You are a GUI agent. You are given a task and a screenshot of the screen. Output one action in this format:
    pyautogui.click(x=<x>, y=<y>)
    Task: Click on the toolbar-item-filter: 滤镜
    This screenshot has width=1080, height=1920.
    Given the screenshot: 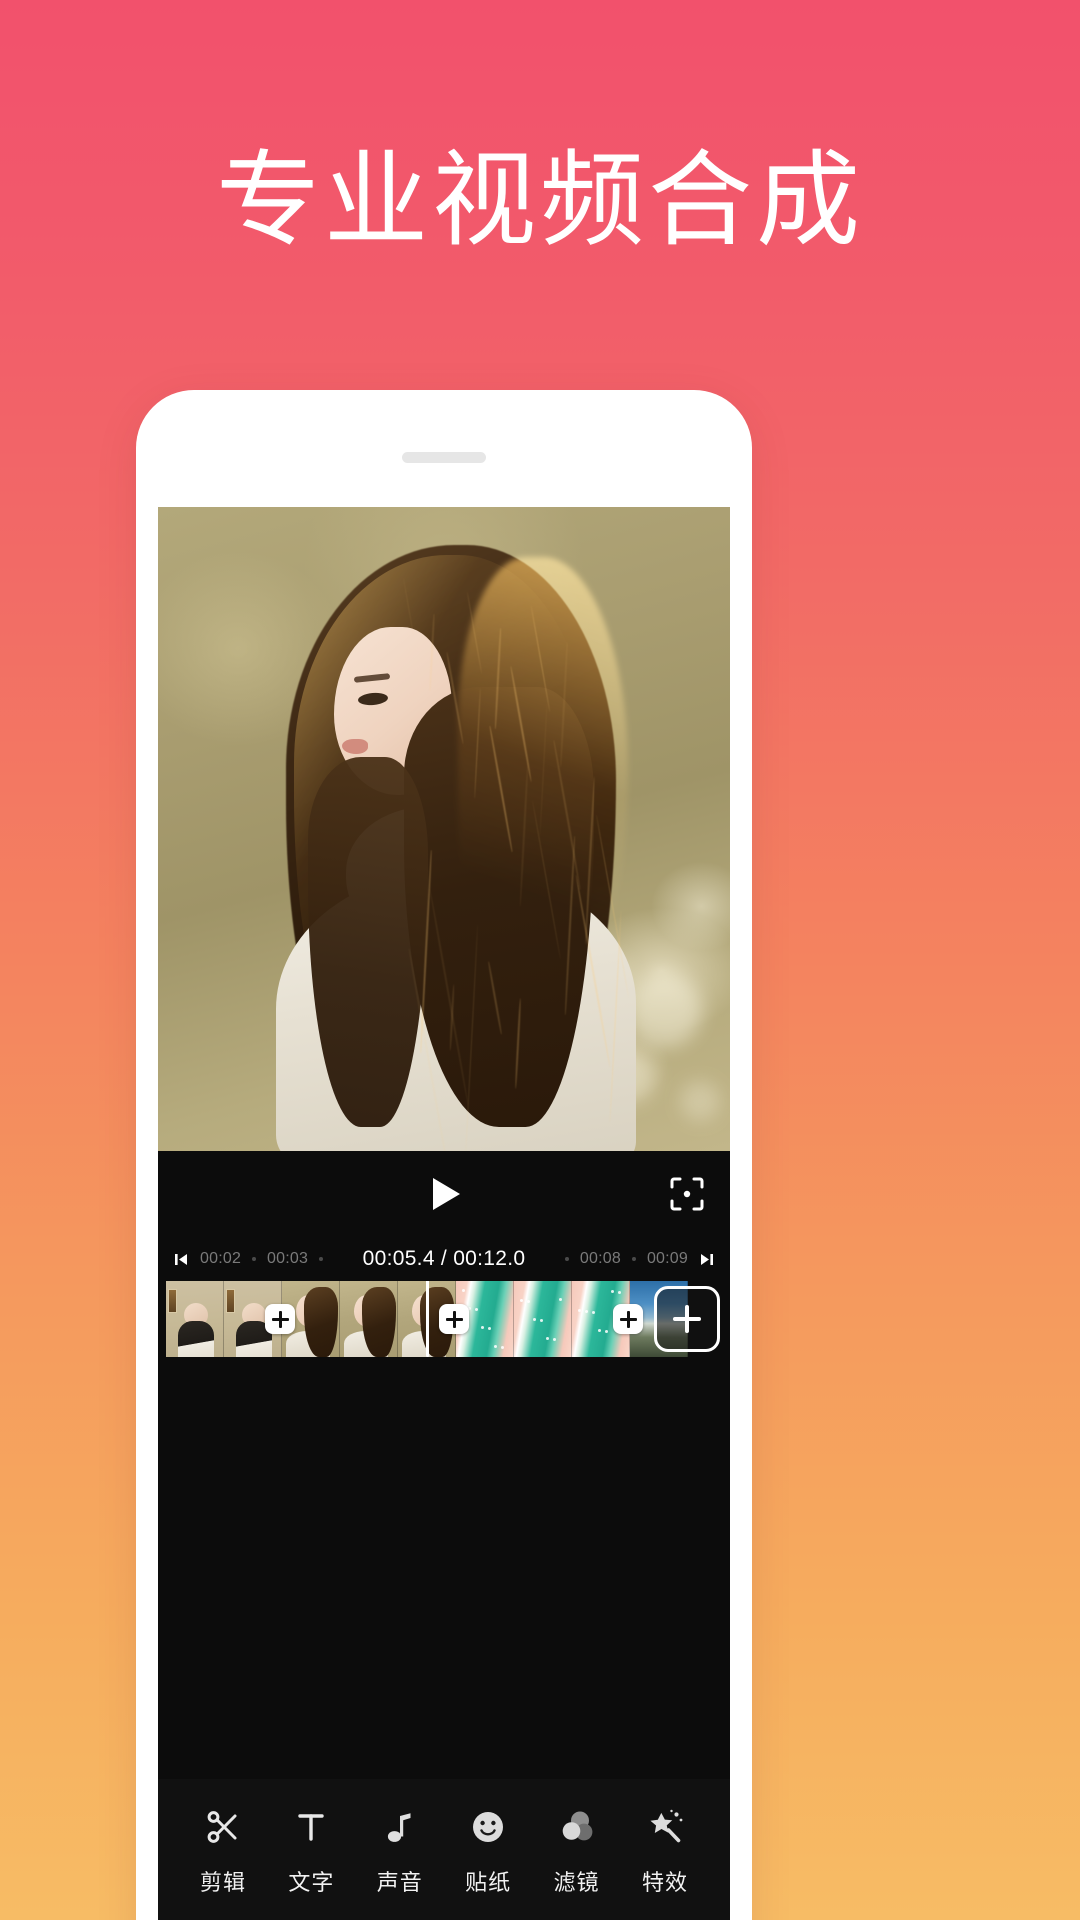 What is the action you would take?
    pyautogui.click(x=577, y=1851)
    